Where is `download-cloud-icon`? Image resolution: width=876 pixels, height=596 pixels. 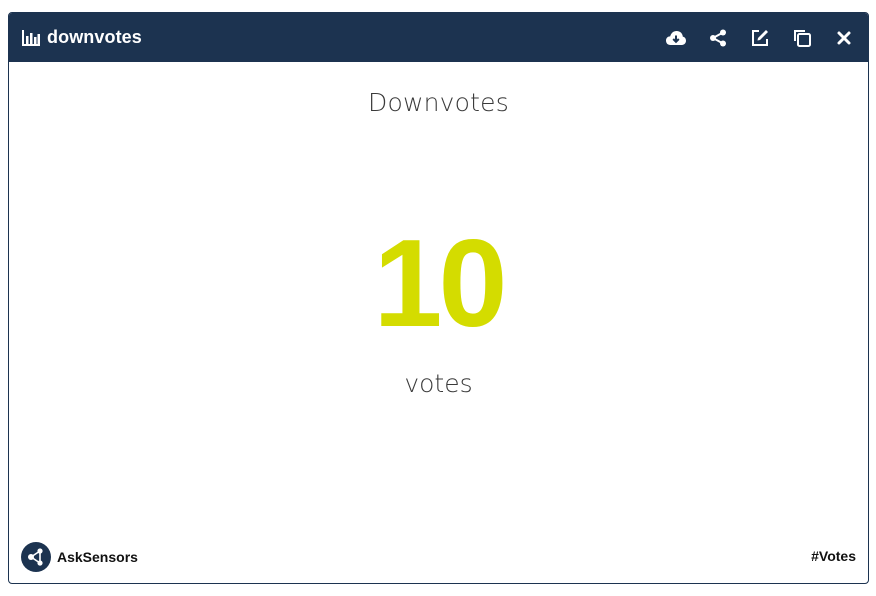 download-cloud-icon is located at coordinates (676, 38).